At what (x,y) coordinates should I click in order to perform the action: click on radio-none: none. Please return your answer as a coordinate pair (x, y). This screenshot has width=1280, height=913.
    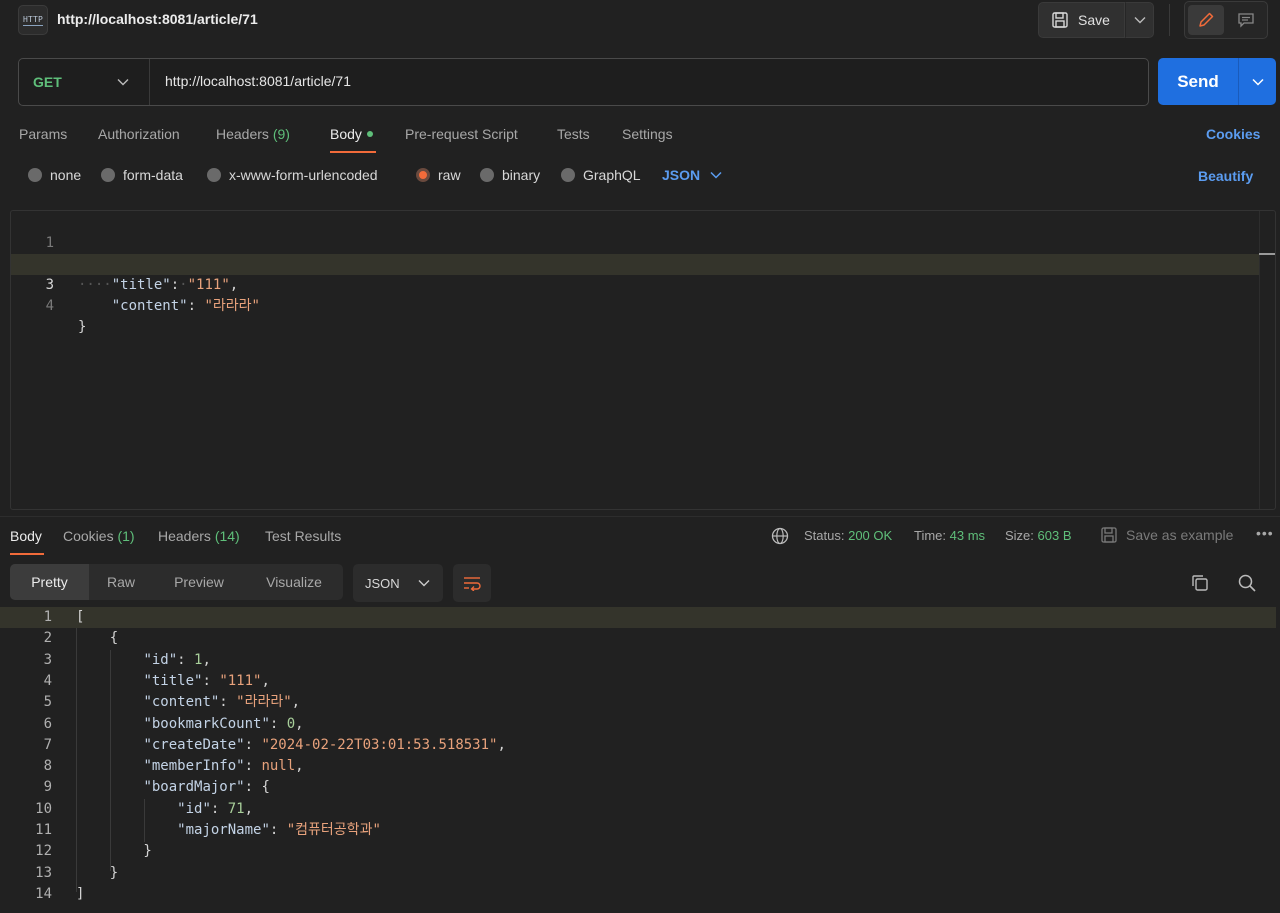
    Looking at the image, I should click on (54, 175).